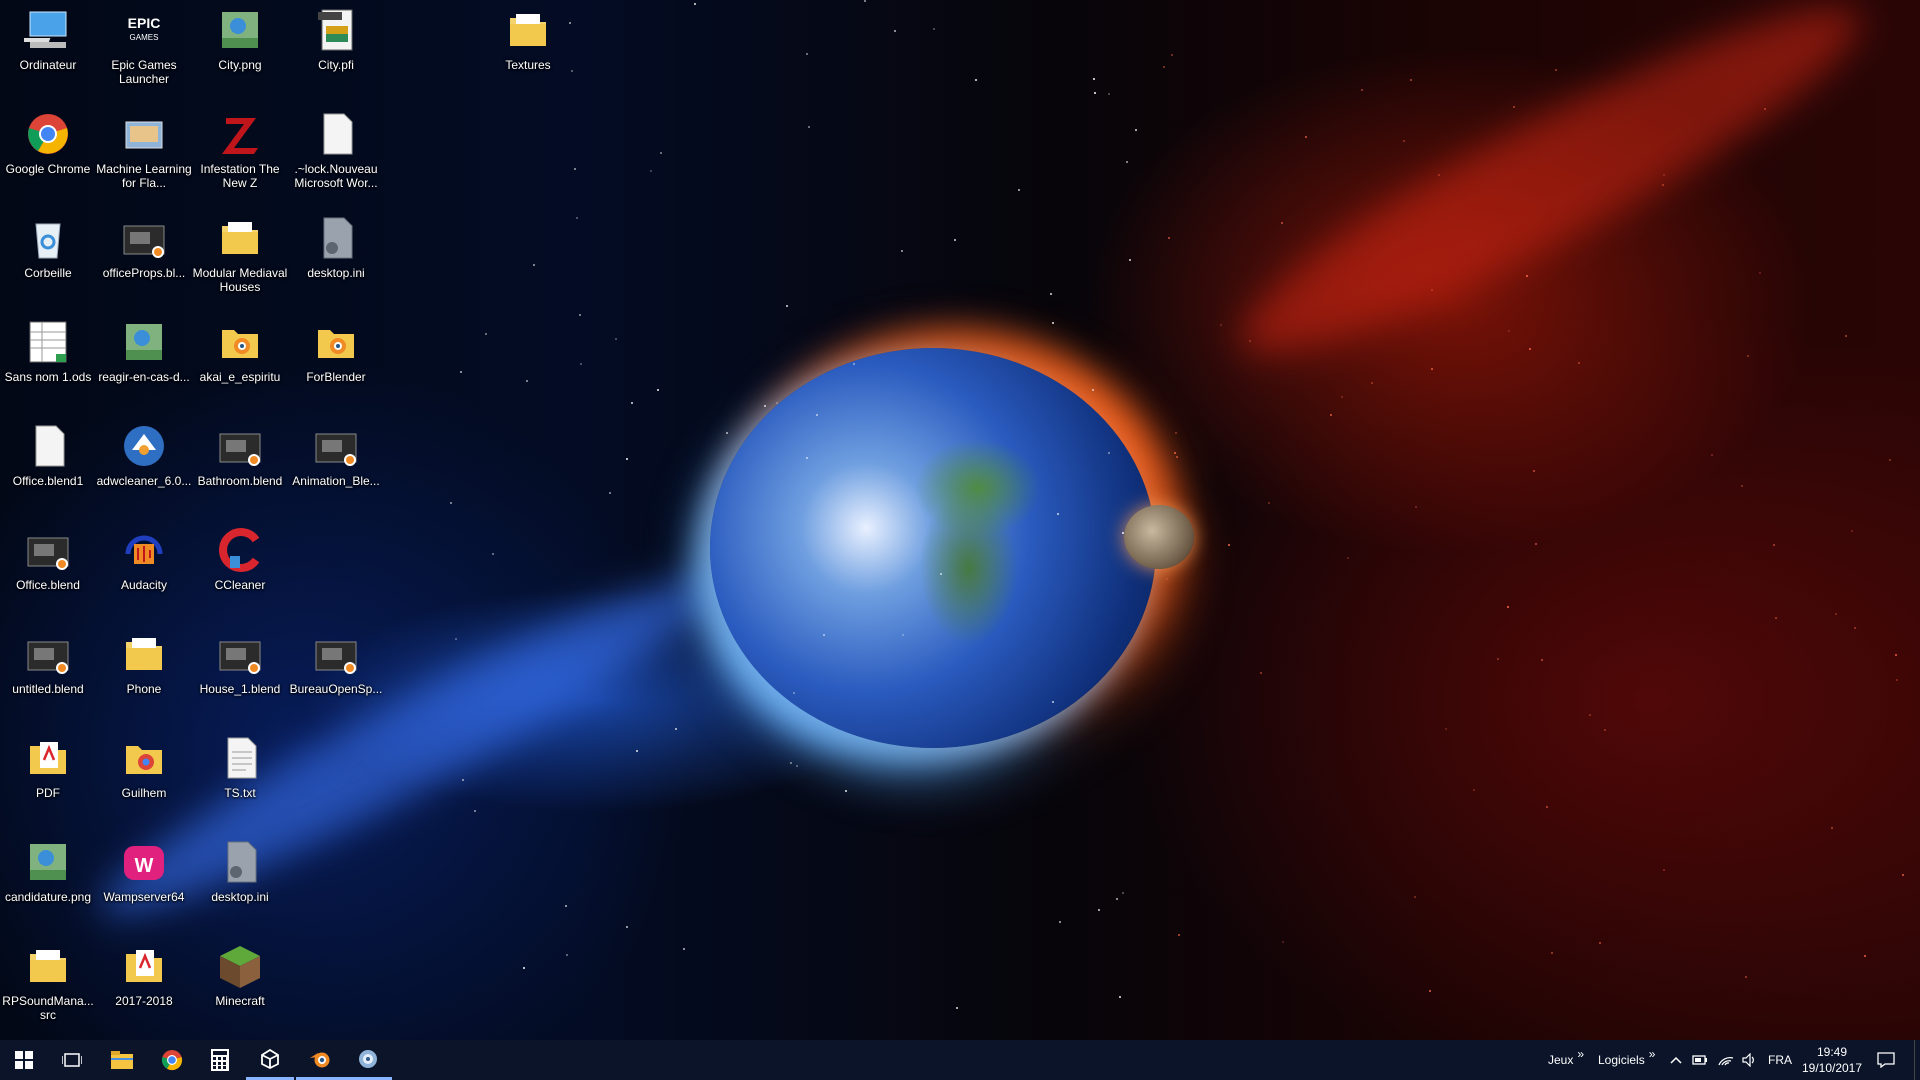  What do you see at coordinates (1886, 1060) in the screenshot?
I see `action-center-button` at bounding box center [1886, 1060].